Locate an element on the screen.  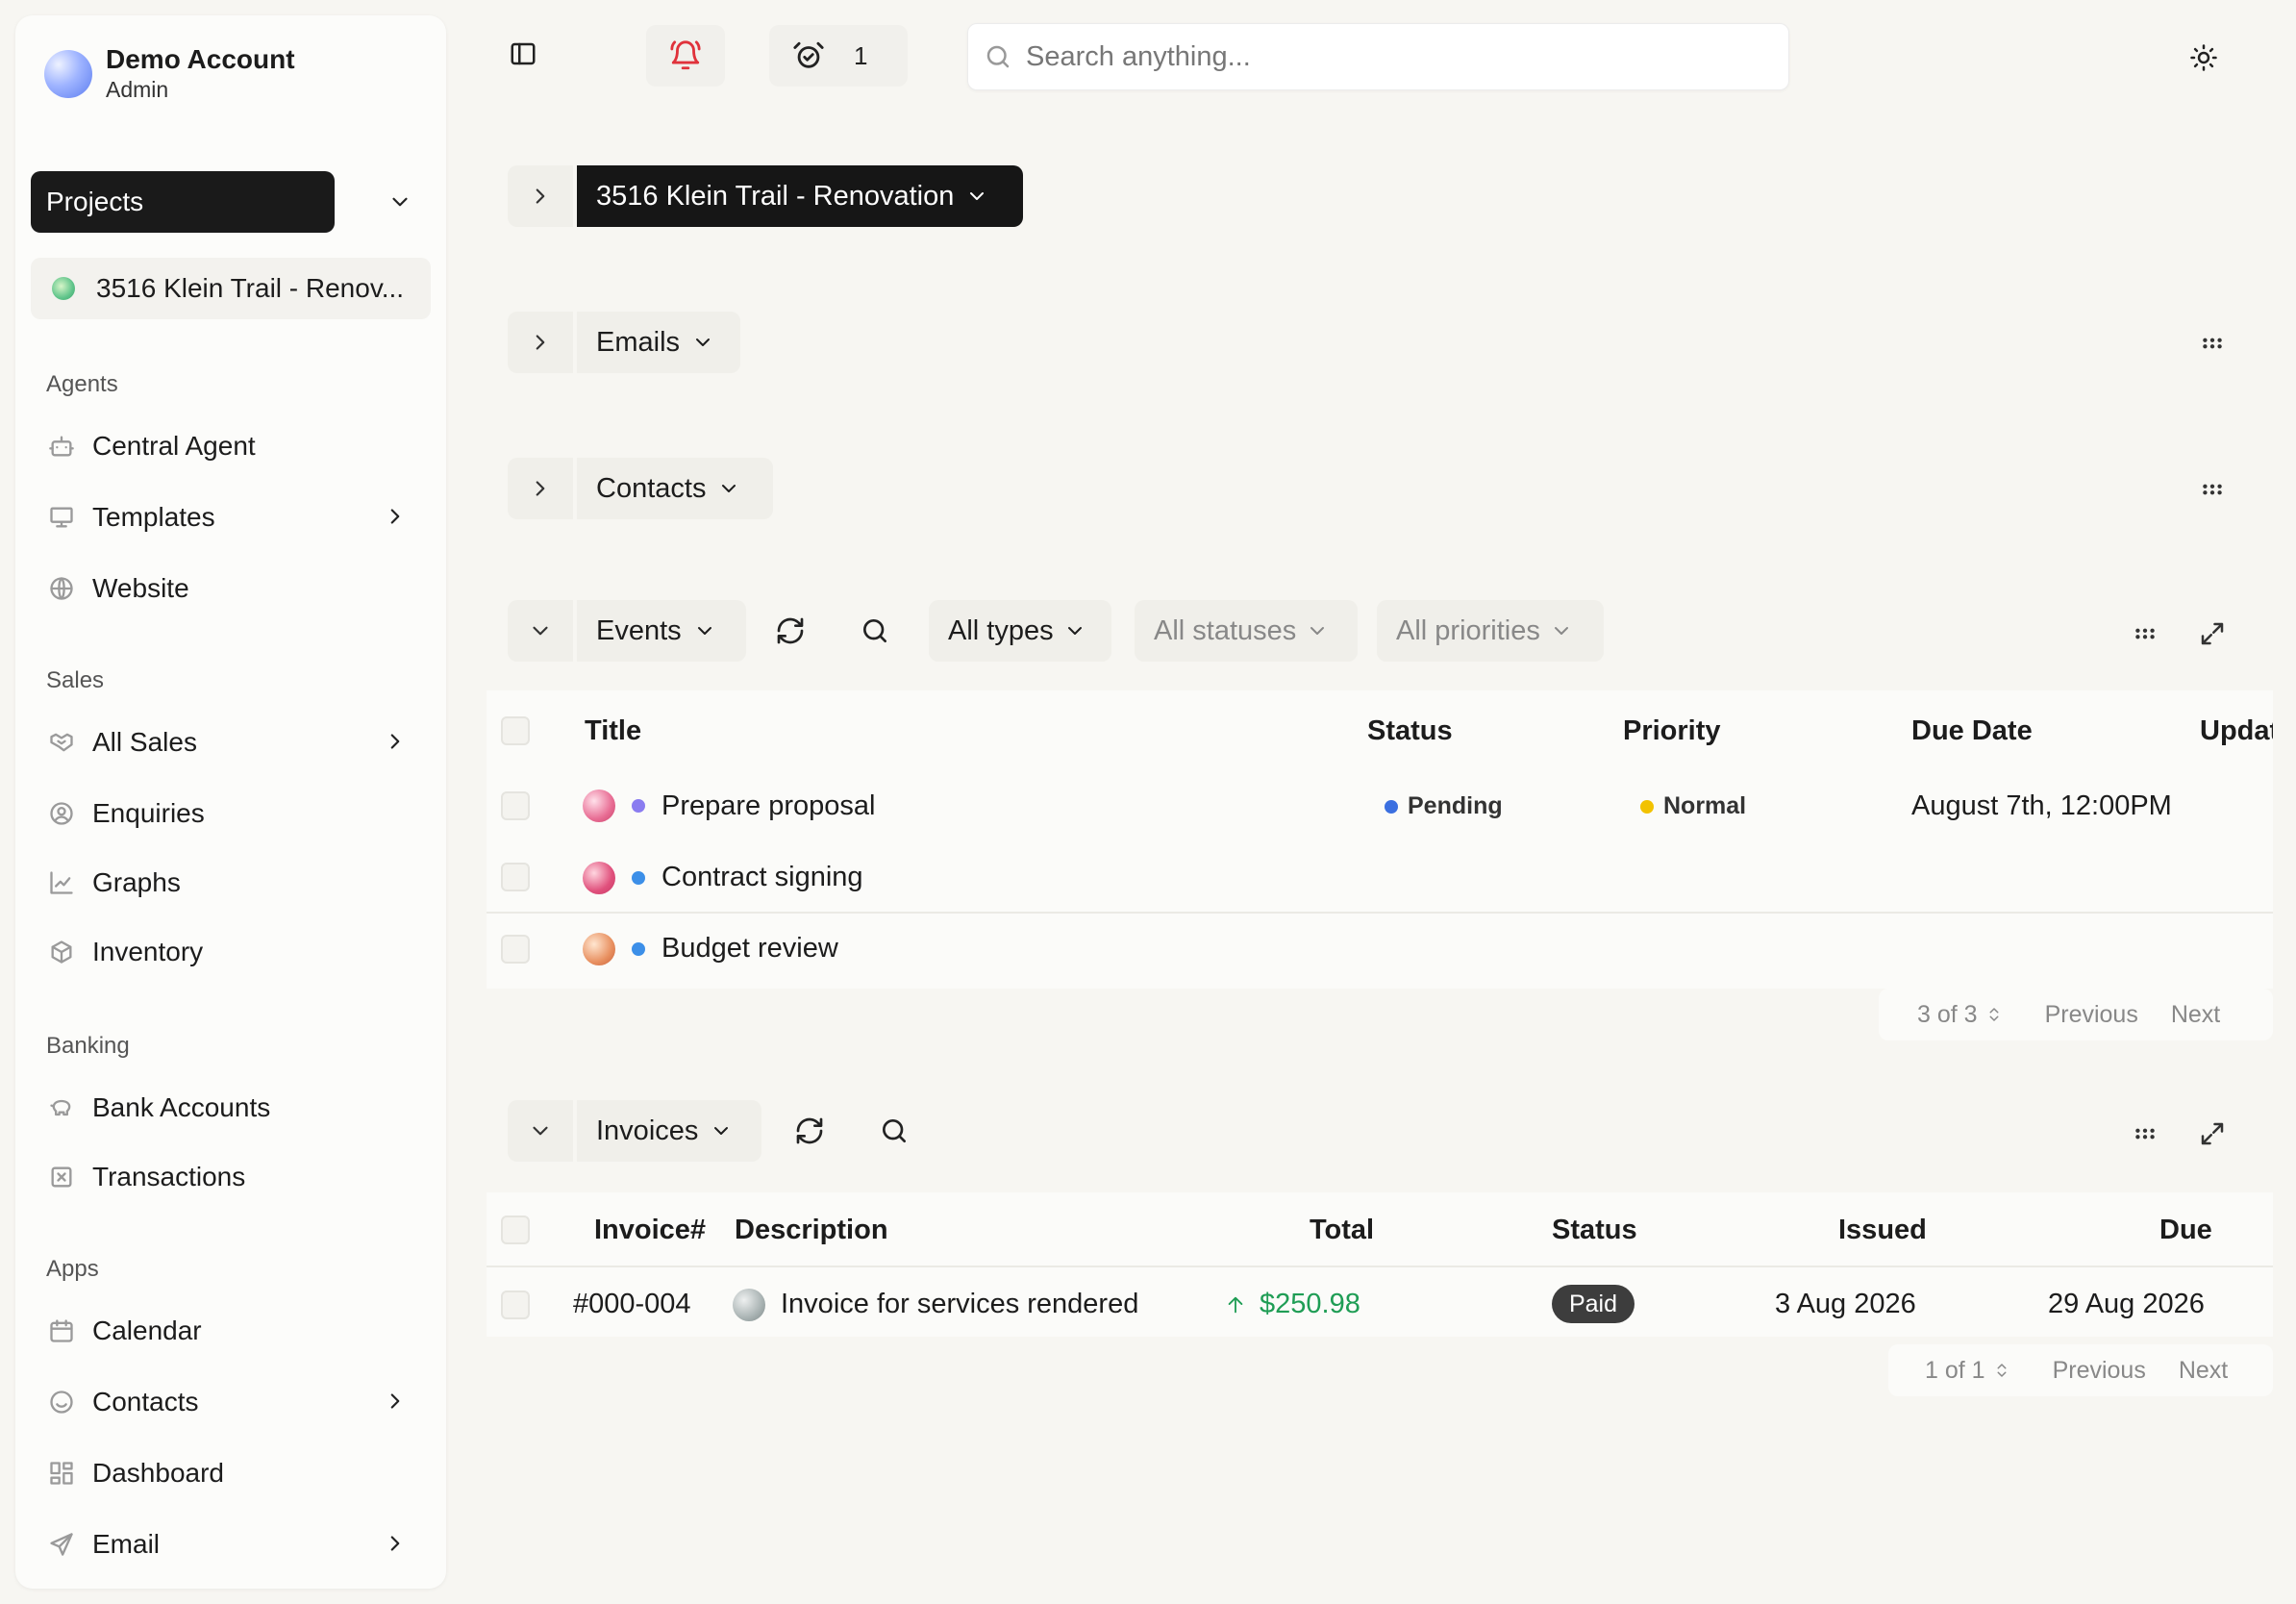
invoices-search-button is located at coordinates (894, 1131).